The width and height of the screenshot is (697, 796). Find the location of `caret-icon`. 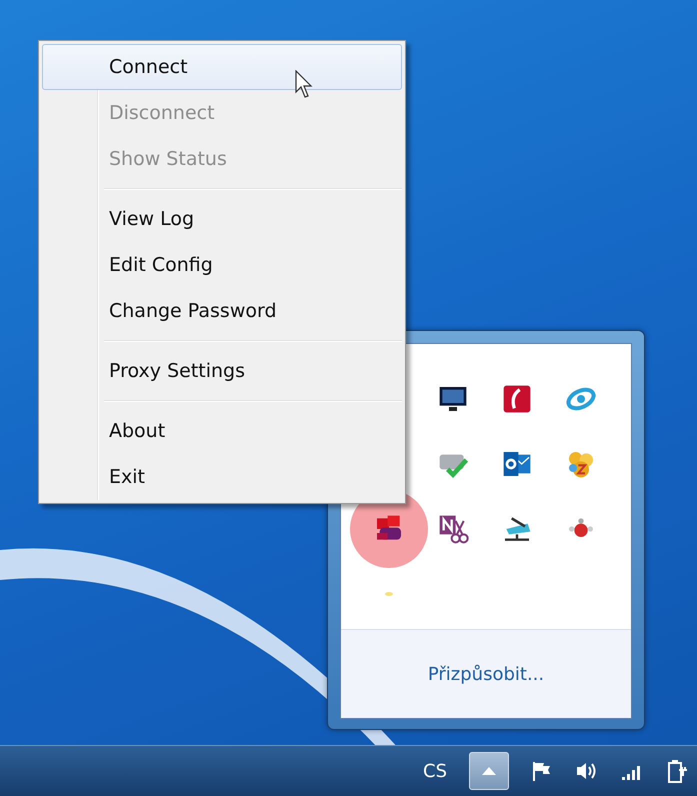

caret-icon is located at coordinates (489, 771).